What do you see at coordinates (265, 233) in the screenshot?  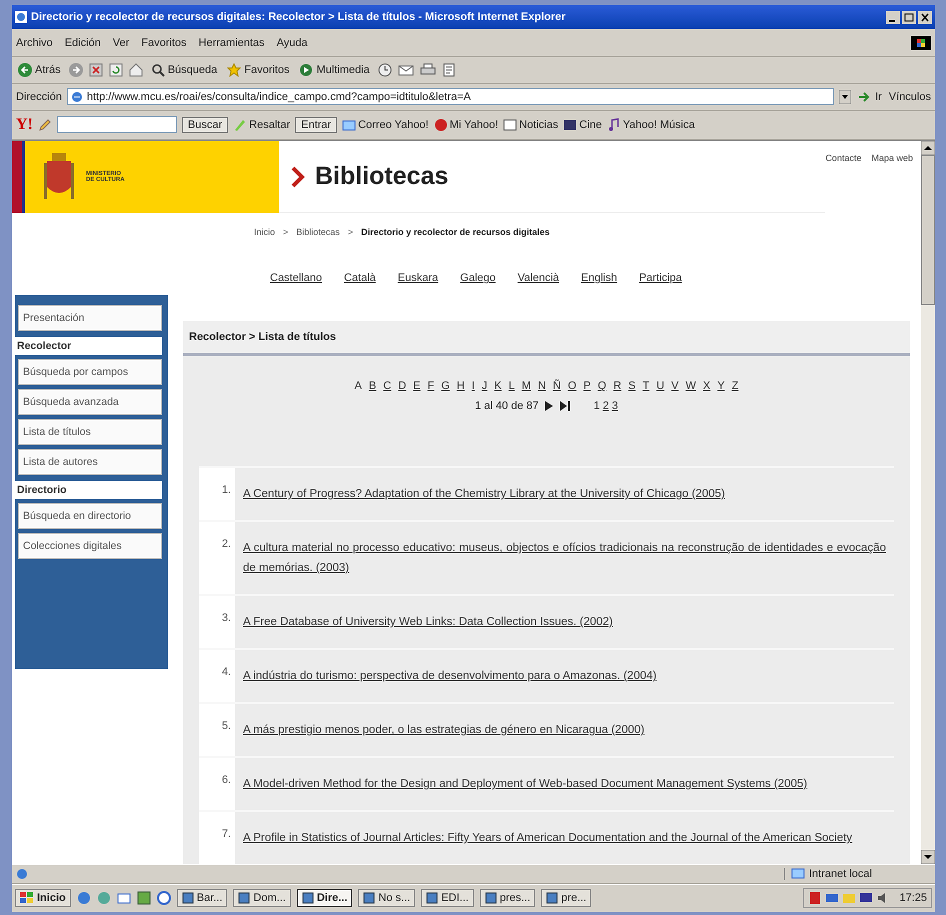 I see `breadcrumb-link: Inicio` at bounding box center [265, 233].